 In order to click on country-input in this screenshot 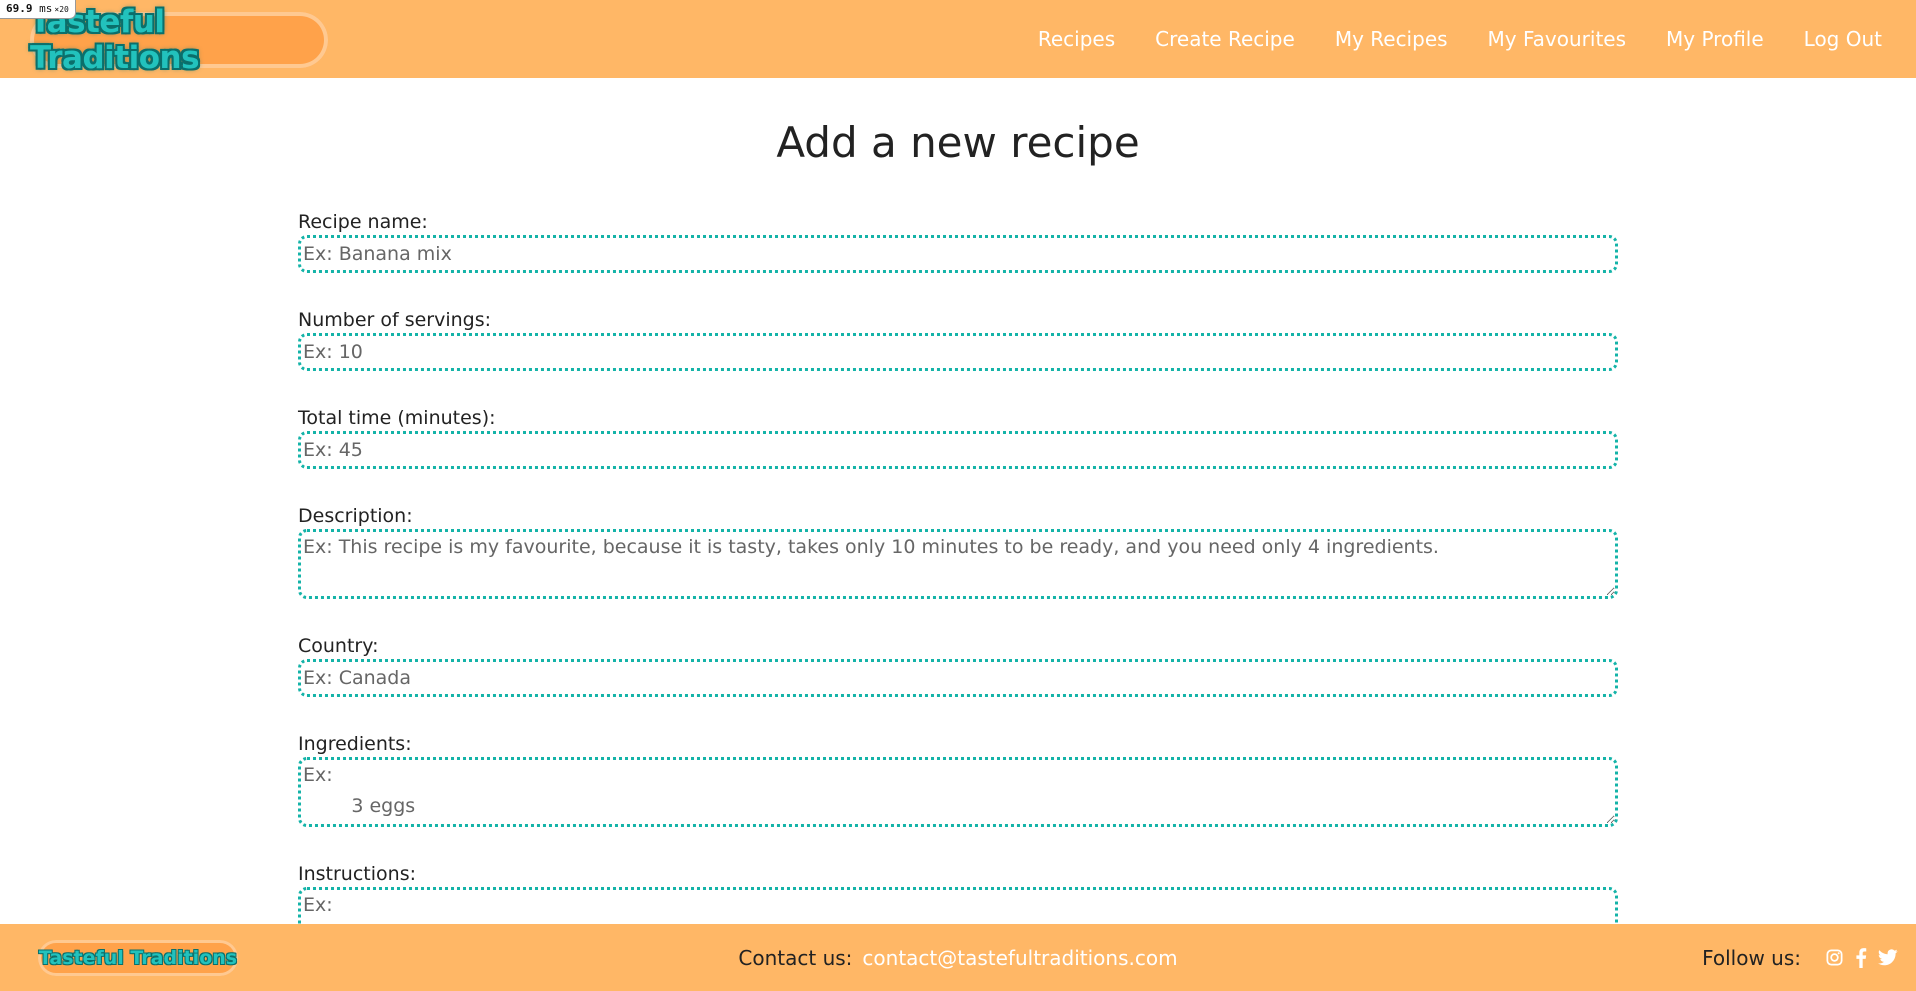, I will do `click(958, 678)`.